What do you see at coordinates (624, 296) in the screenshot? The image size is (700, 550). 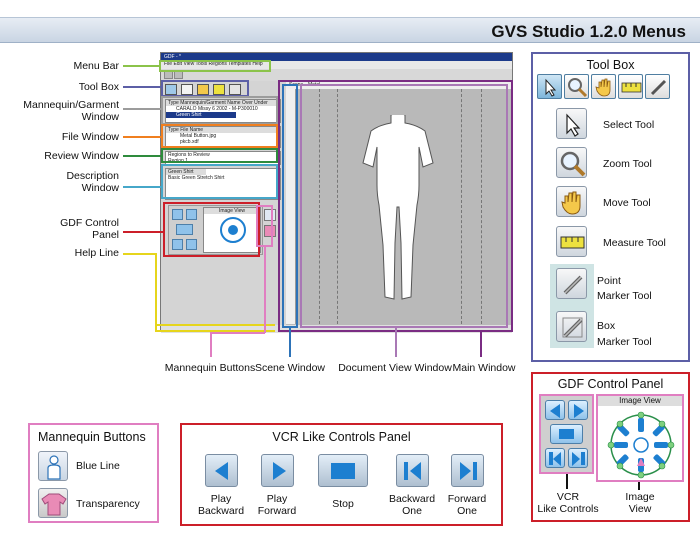 I see `point-marker-label-line2: Marker Tool` at bounding box center [624, 296].